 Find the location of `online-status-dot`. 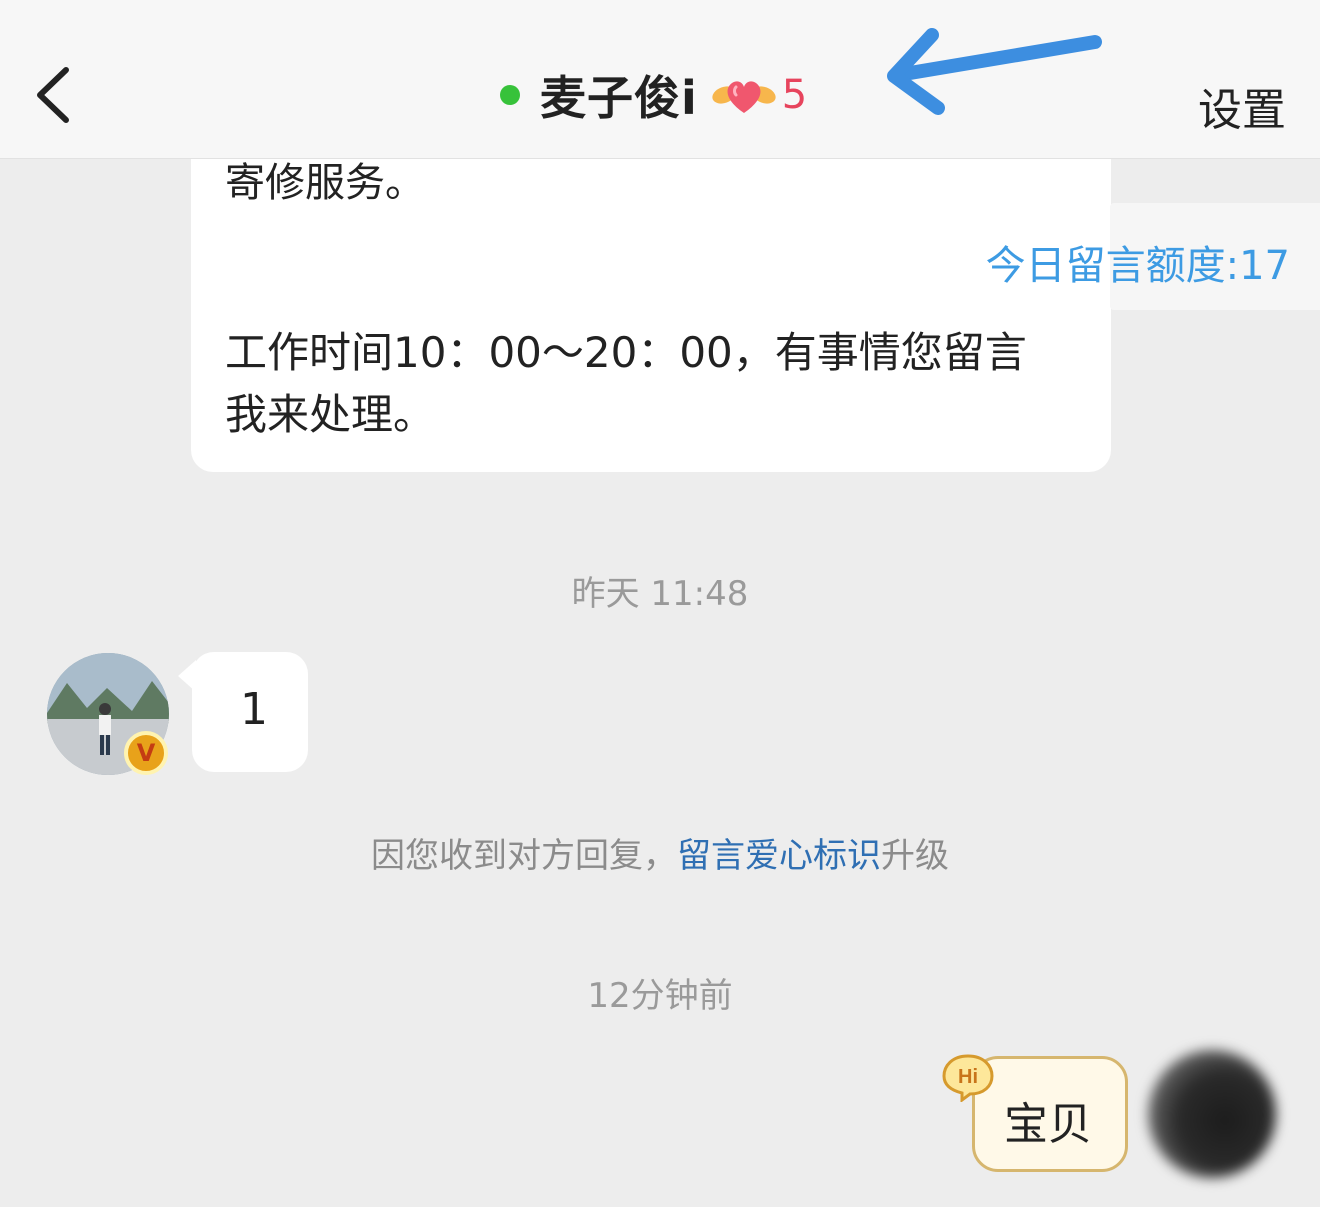

online-status-dot is located at coordinates (510, 95).